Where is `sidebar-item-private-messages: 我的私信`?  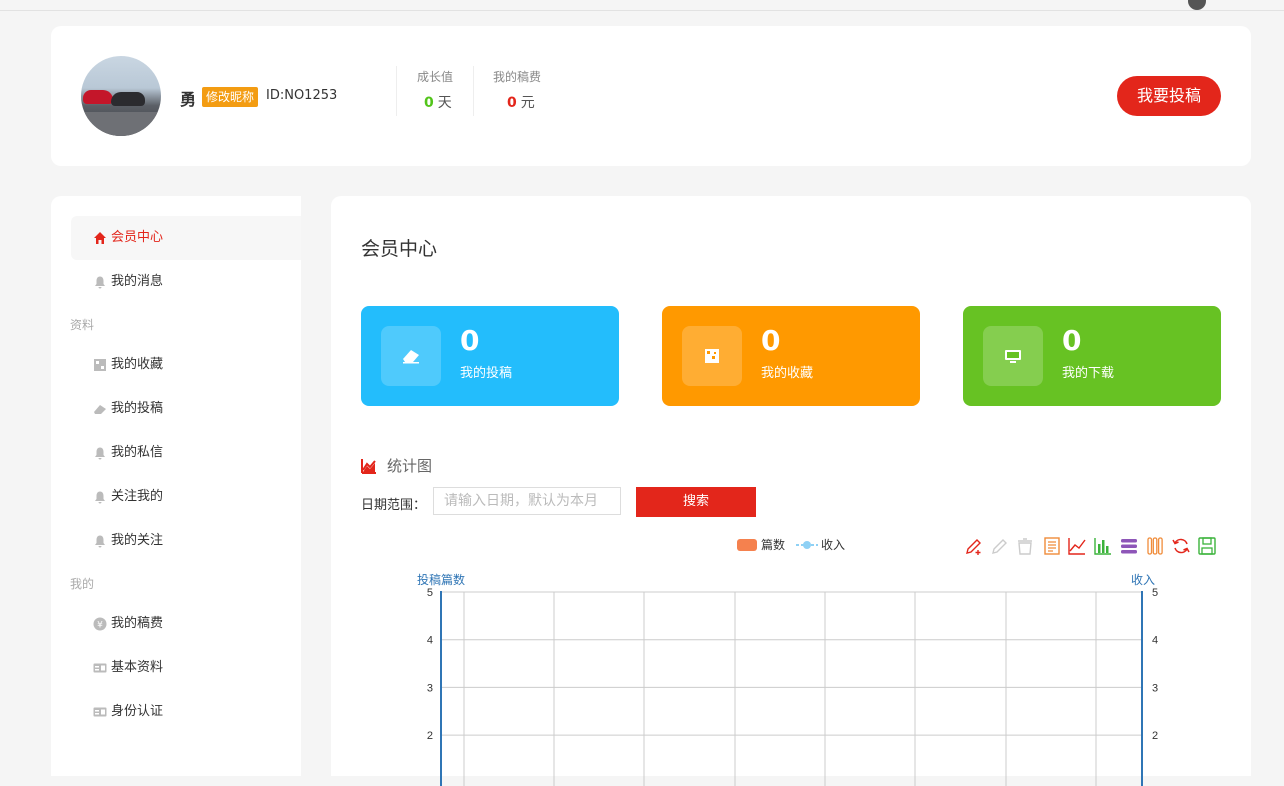 sidebar-item-private-messages: 我的私信 is located at coordinates (186, 453).